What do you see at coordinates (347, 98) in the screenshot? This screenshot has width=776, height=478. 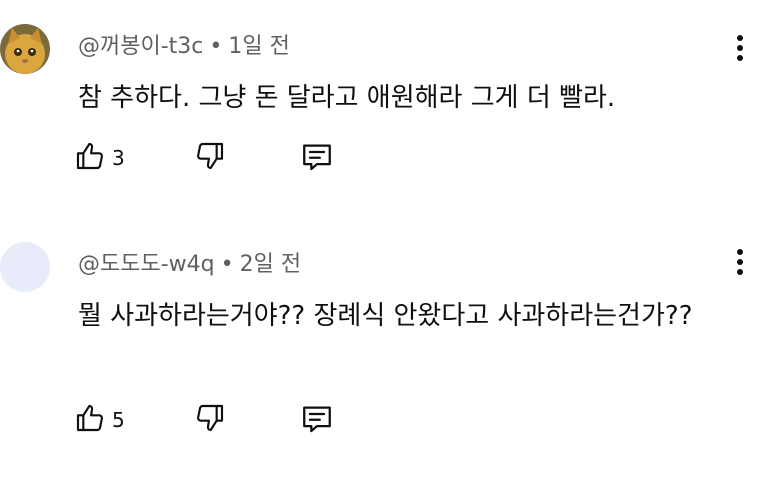 I see `comment-text: 참 추하다. 그냥 돈 달라고 애원해라 그게 더 빨라.` at bounding box center [347, 98].